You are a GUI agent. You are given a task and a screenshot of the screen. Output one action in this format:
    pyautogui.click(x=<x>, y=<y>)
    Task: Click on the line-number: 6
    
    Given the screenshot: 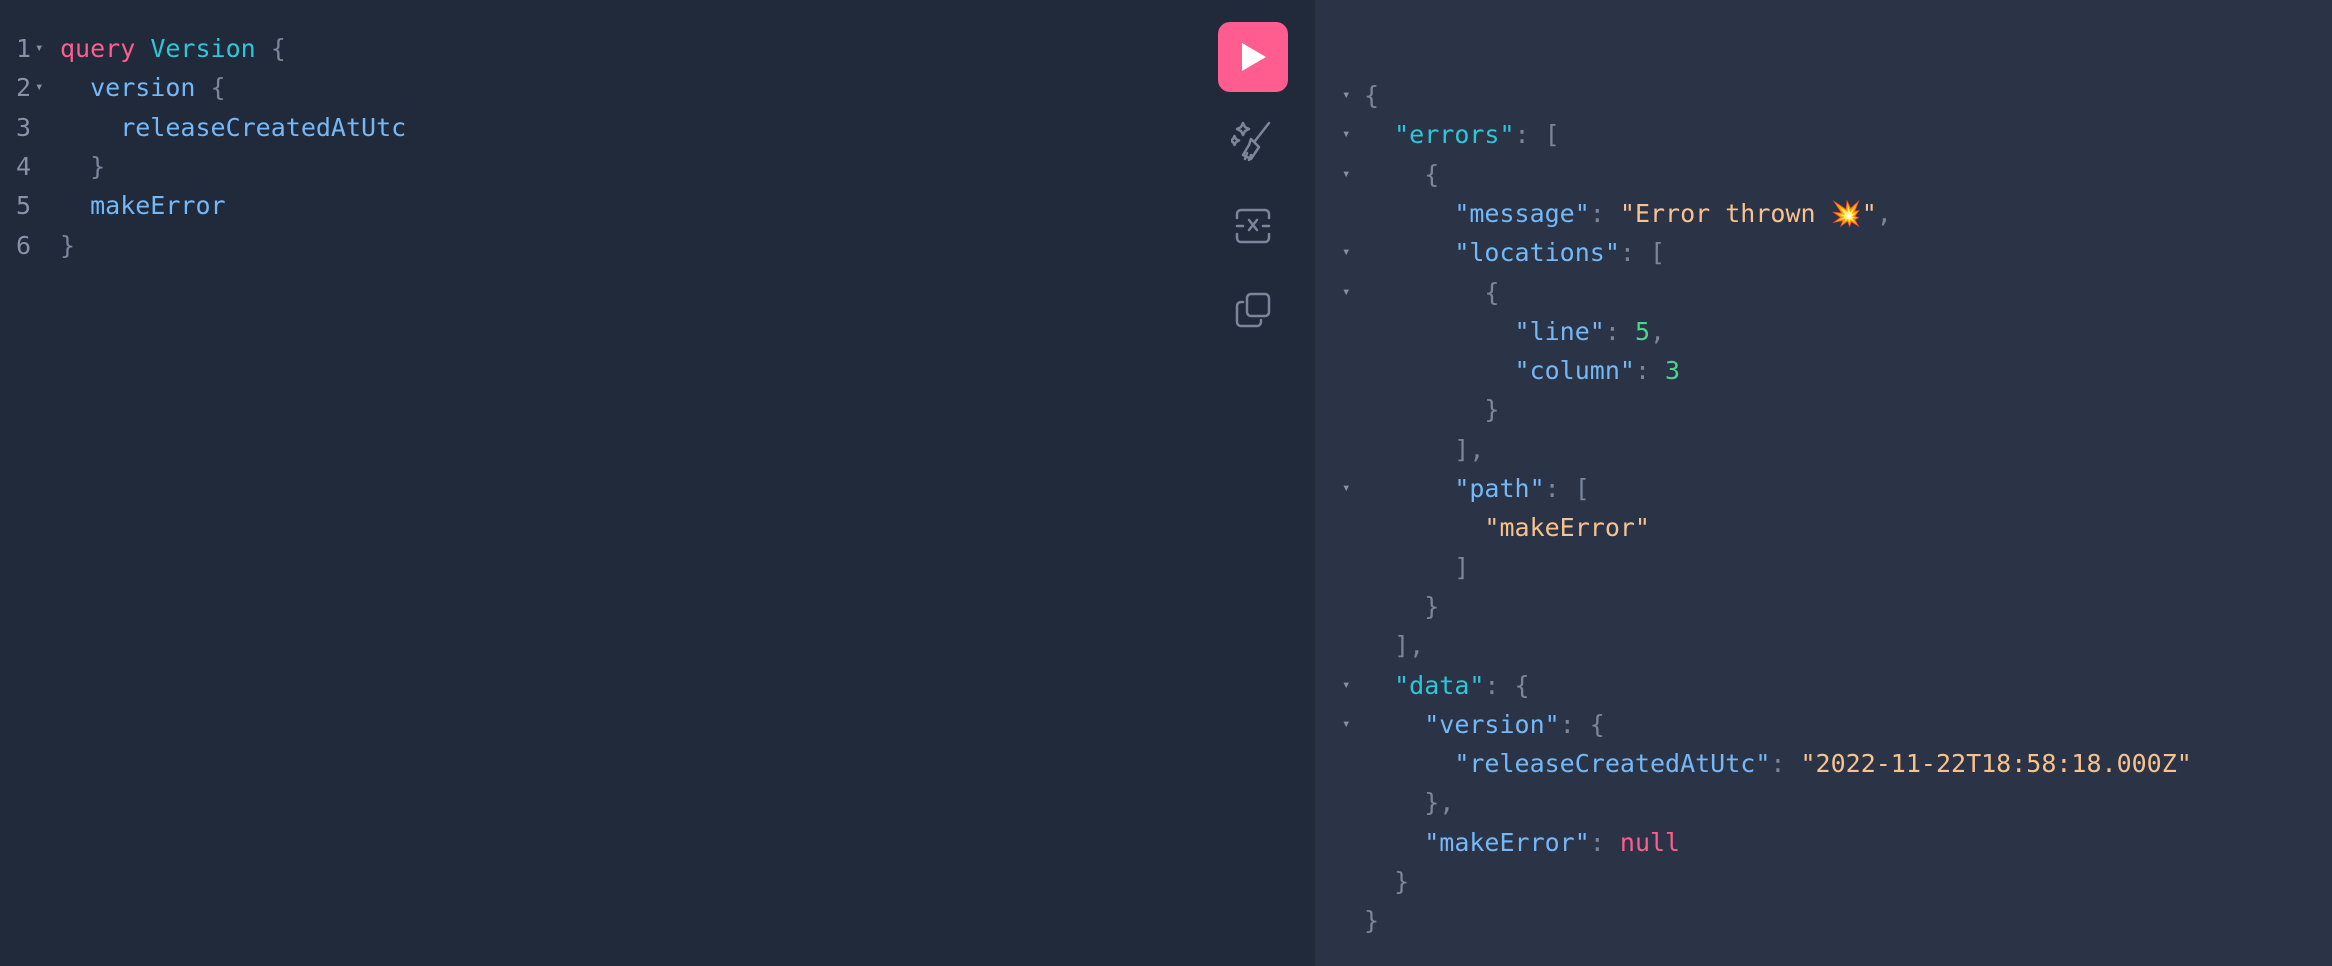 What is the action you would take?
    pyautogui.click(x=24, y=245)
    